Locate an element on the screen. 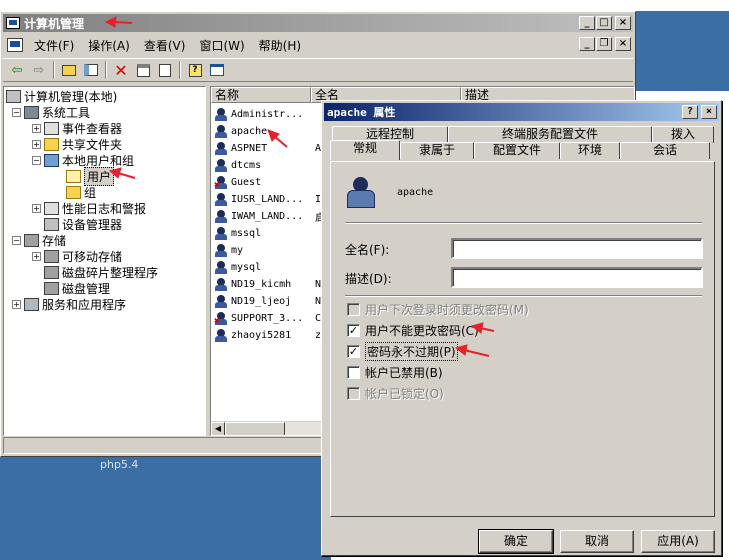 Image resolution: width=729 pixels, height=560 pixels. table-row: mysql is located at coordinates (236, 267).